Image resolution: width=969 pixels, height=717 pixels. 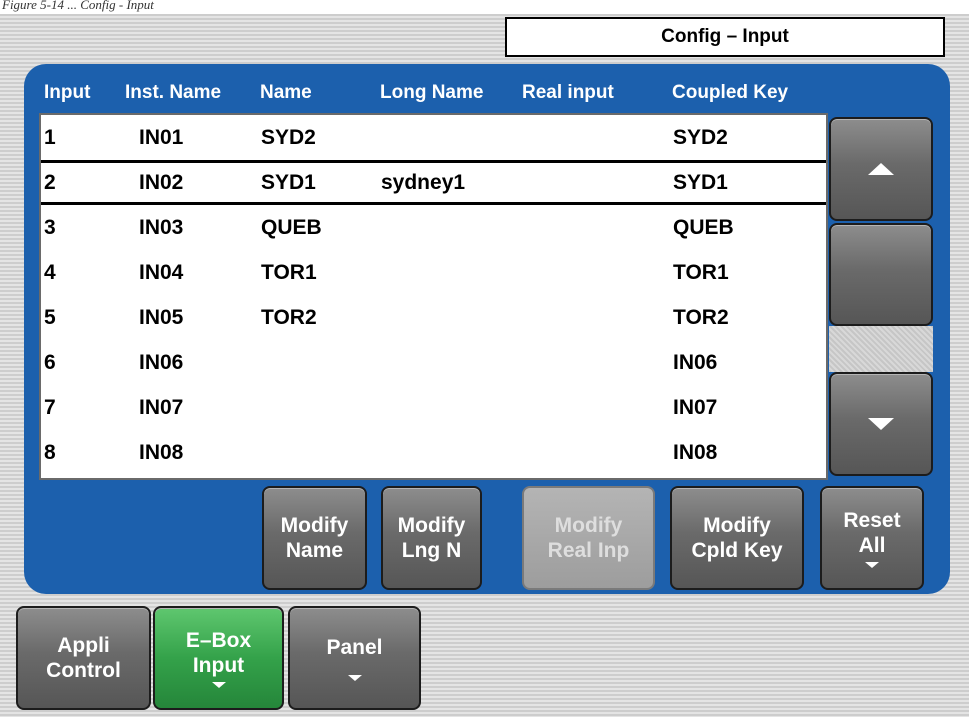 What do you see at coordinates (83, 645) in the screenshot?
I see `tab-label-line1: Appli` at bounding box center [83, 645].